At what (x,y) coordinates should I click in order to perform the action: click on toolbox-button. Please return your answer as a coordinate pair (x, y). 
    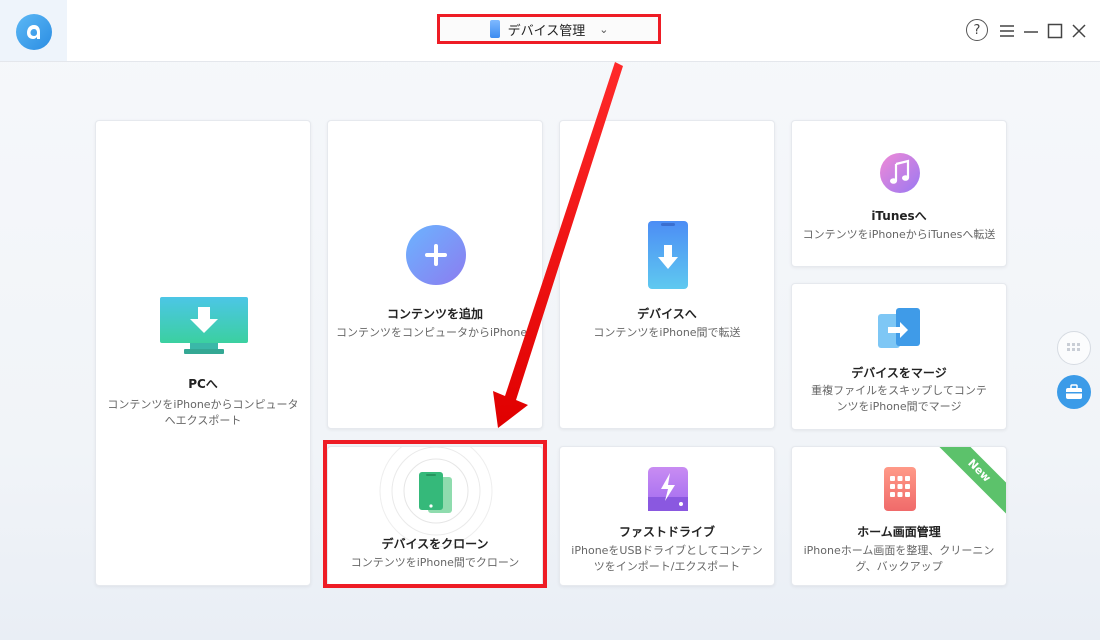
    Looking at the image, I should click on (1074, 392).